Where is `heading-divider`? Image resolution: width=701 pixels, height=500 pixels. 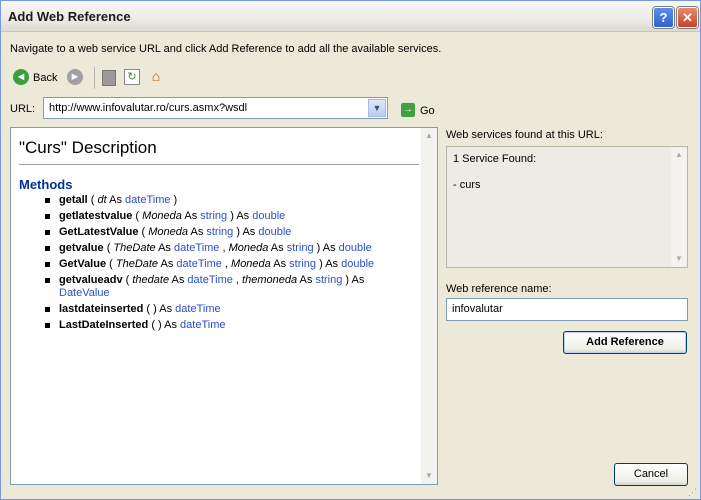
heading-divider is located at coordinates (219, 164).